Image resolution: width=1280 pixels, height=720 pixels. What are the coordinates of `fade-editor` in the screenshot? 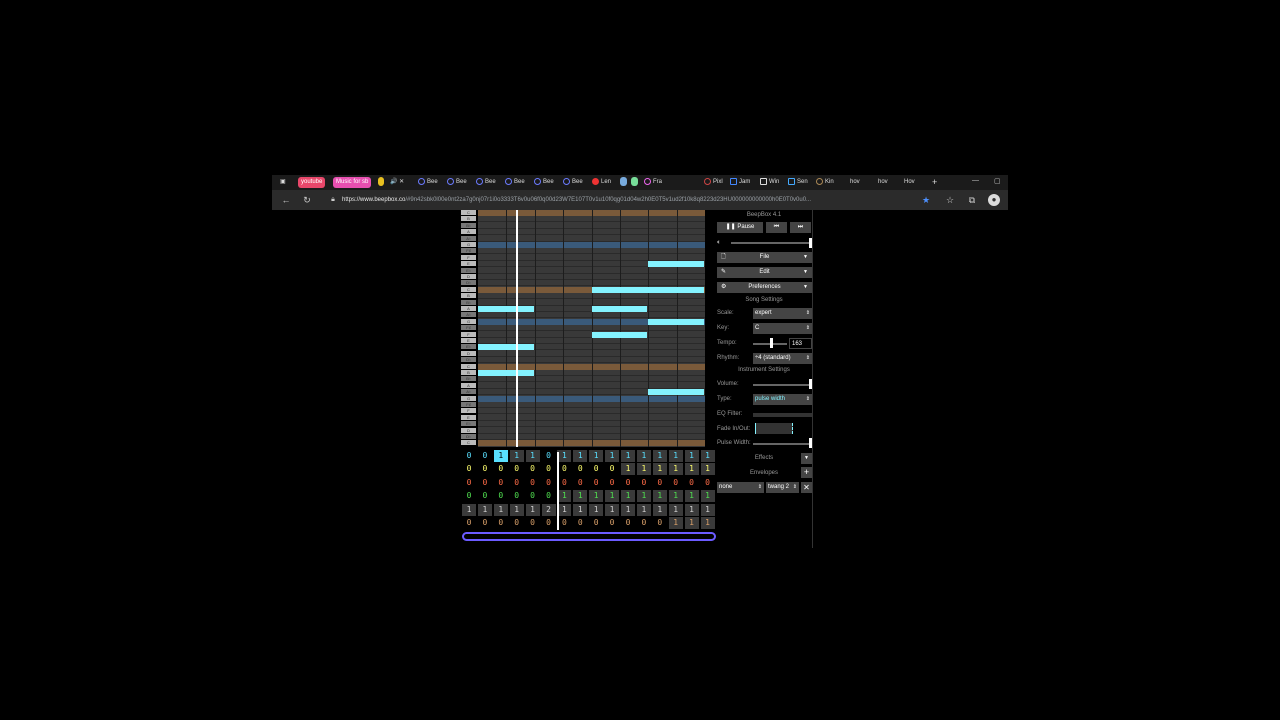 It's located at (774, 428).